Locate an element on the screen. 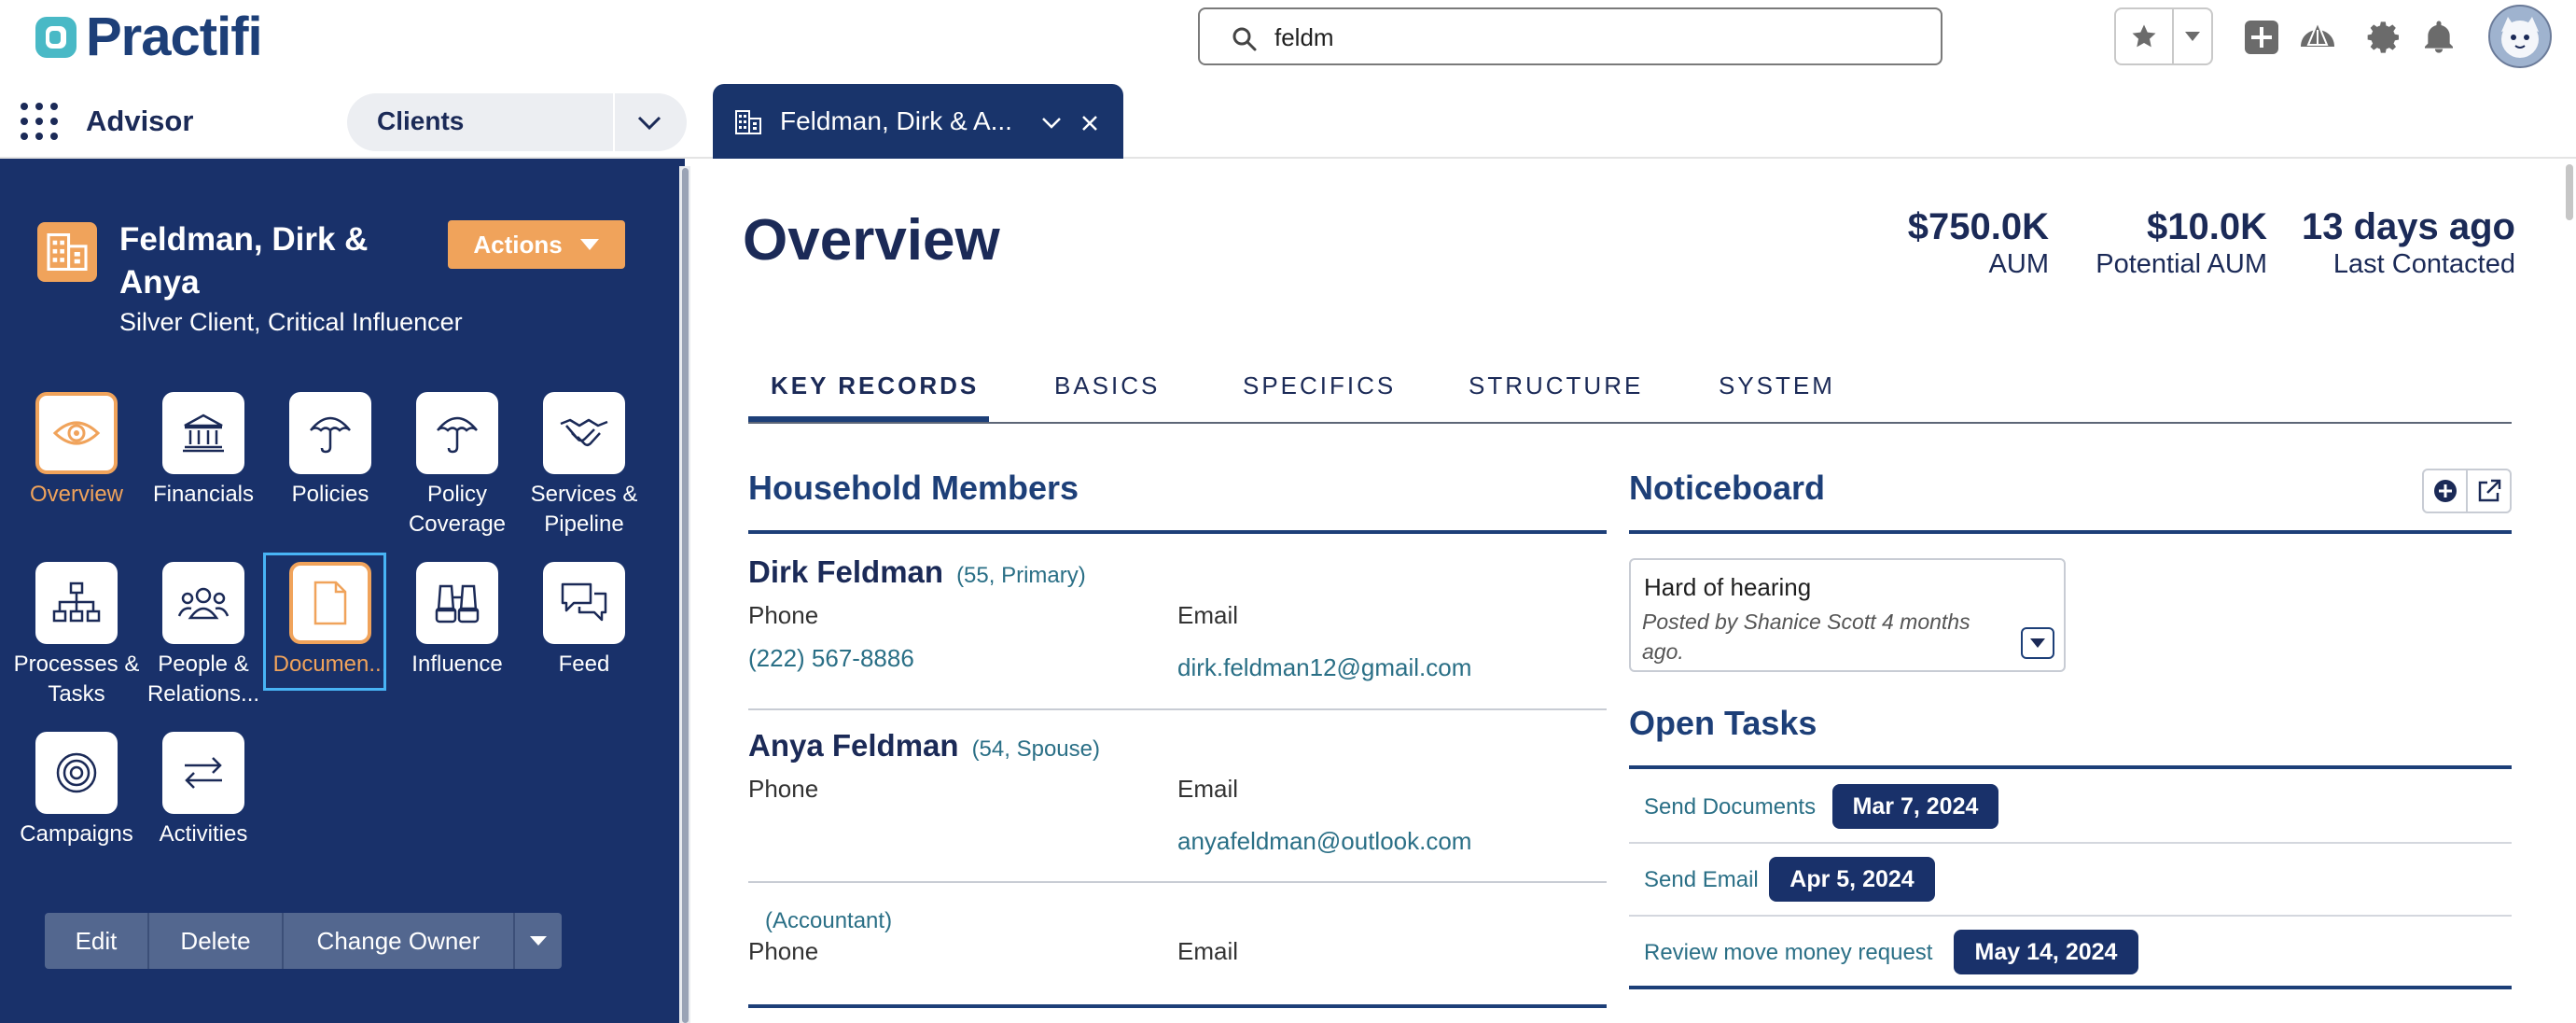  tile-policies: Policies is located at coordinates (330, 451).